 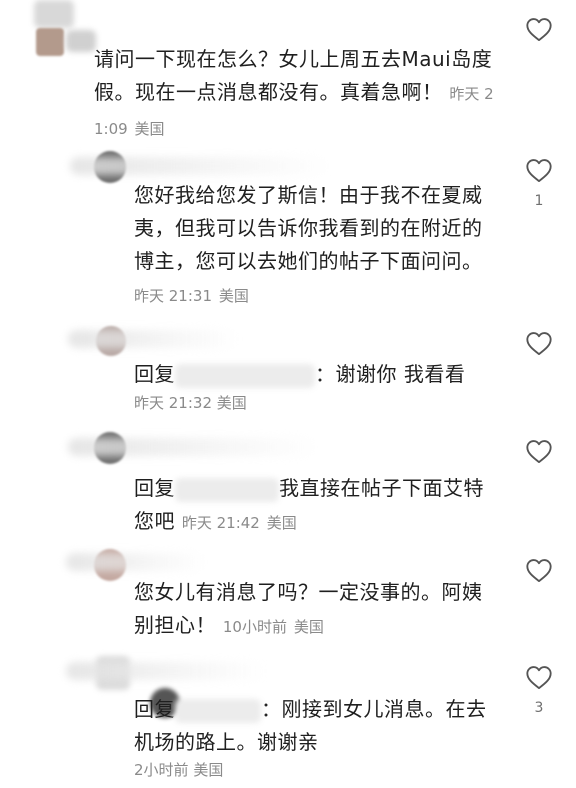 I want to click on comment-text: 回复 ：谢谢你 我看看, so click(x=324, y=374).